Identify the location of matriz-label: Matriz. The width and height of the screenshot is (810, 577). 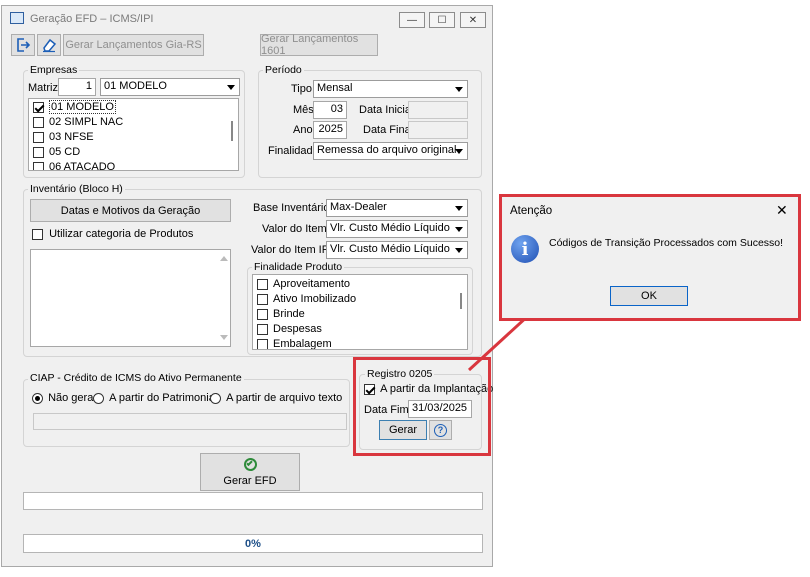
(43, 88).